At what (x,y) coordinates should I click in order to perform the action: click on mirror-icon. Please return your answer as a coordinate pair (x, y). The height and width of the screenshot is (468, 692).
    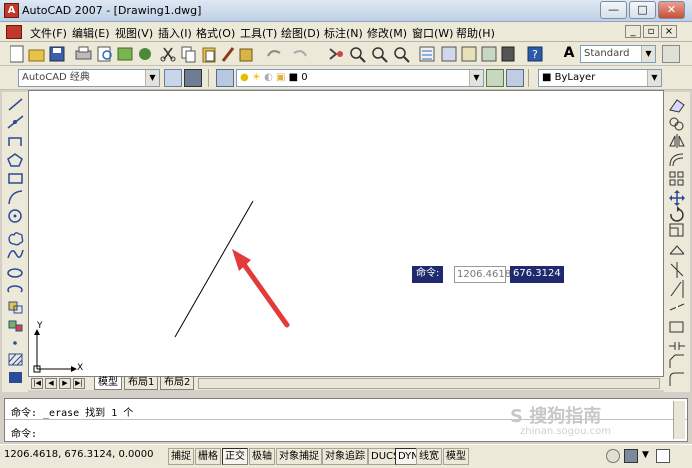
    Looking at the image, I should click on (677, 141).